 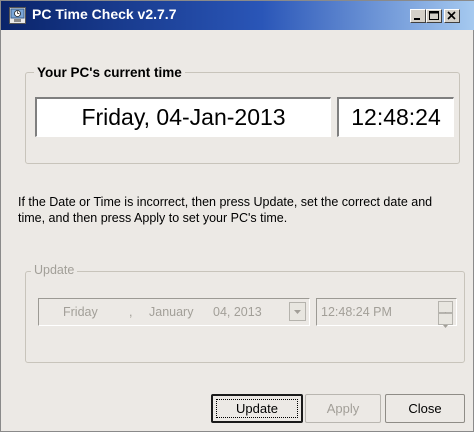 I want to click on close-icon, so click(x=451, y=15).